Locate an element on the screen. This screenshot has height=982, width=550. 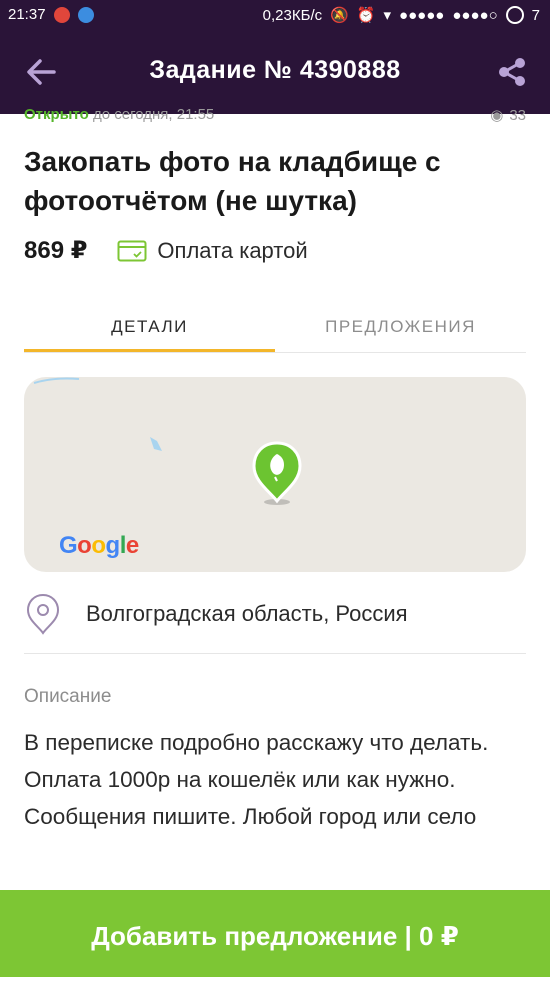
price-row: 869 ₽ Оплата картой is located at coordinates (166, 250).